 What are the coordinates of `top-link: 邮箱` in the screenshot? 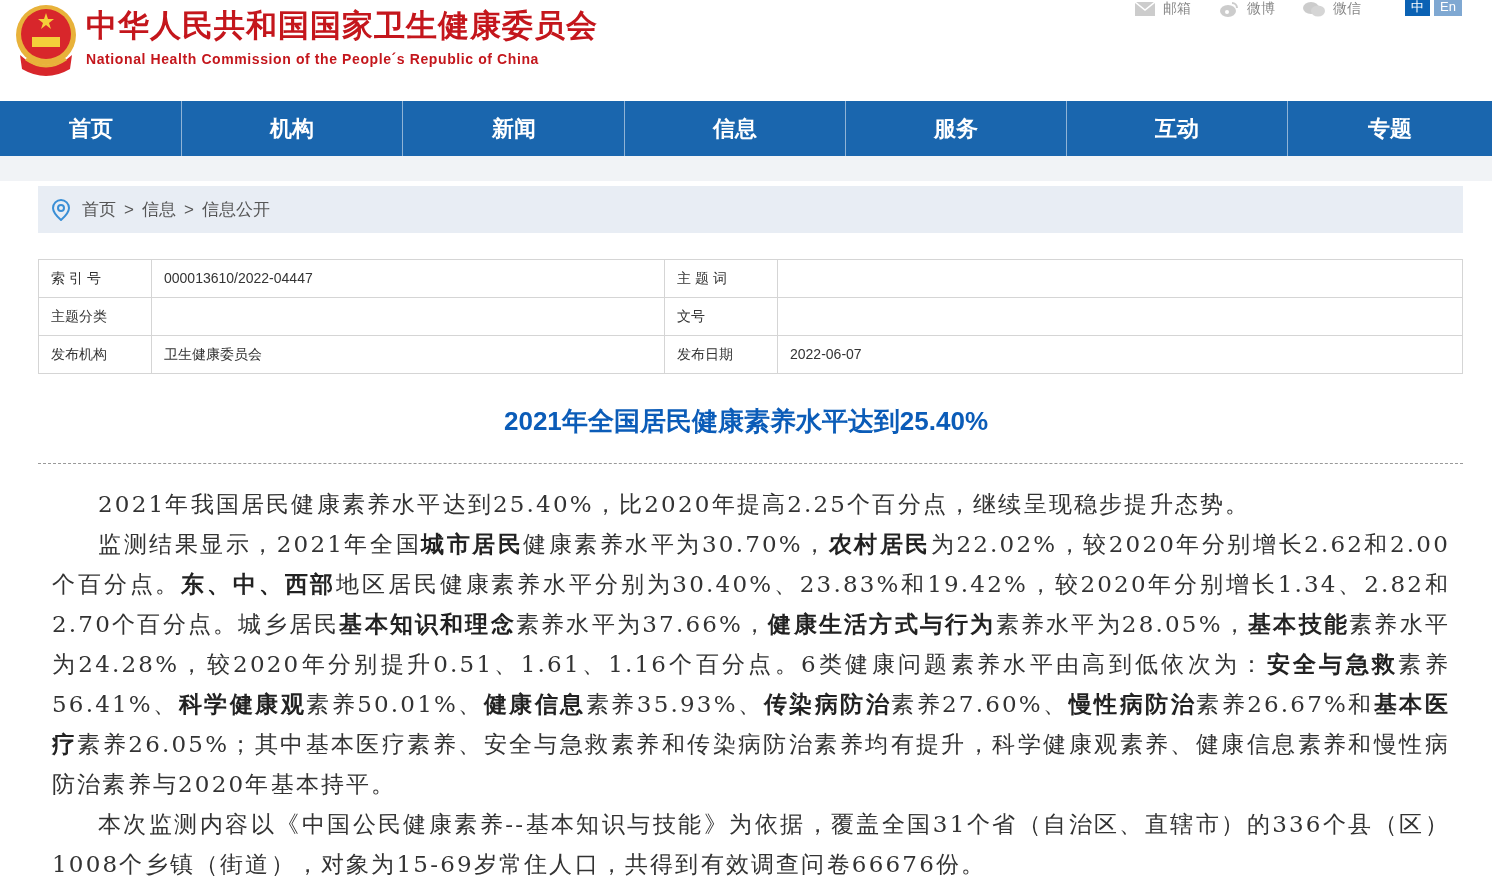 It's located at (1163, 9).